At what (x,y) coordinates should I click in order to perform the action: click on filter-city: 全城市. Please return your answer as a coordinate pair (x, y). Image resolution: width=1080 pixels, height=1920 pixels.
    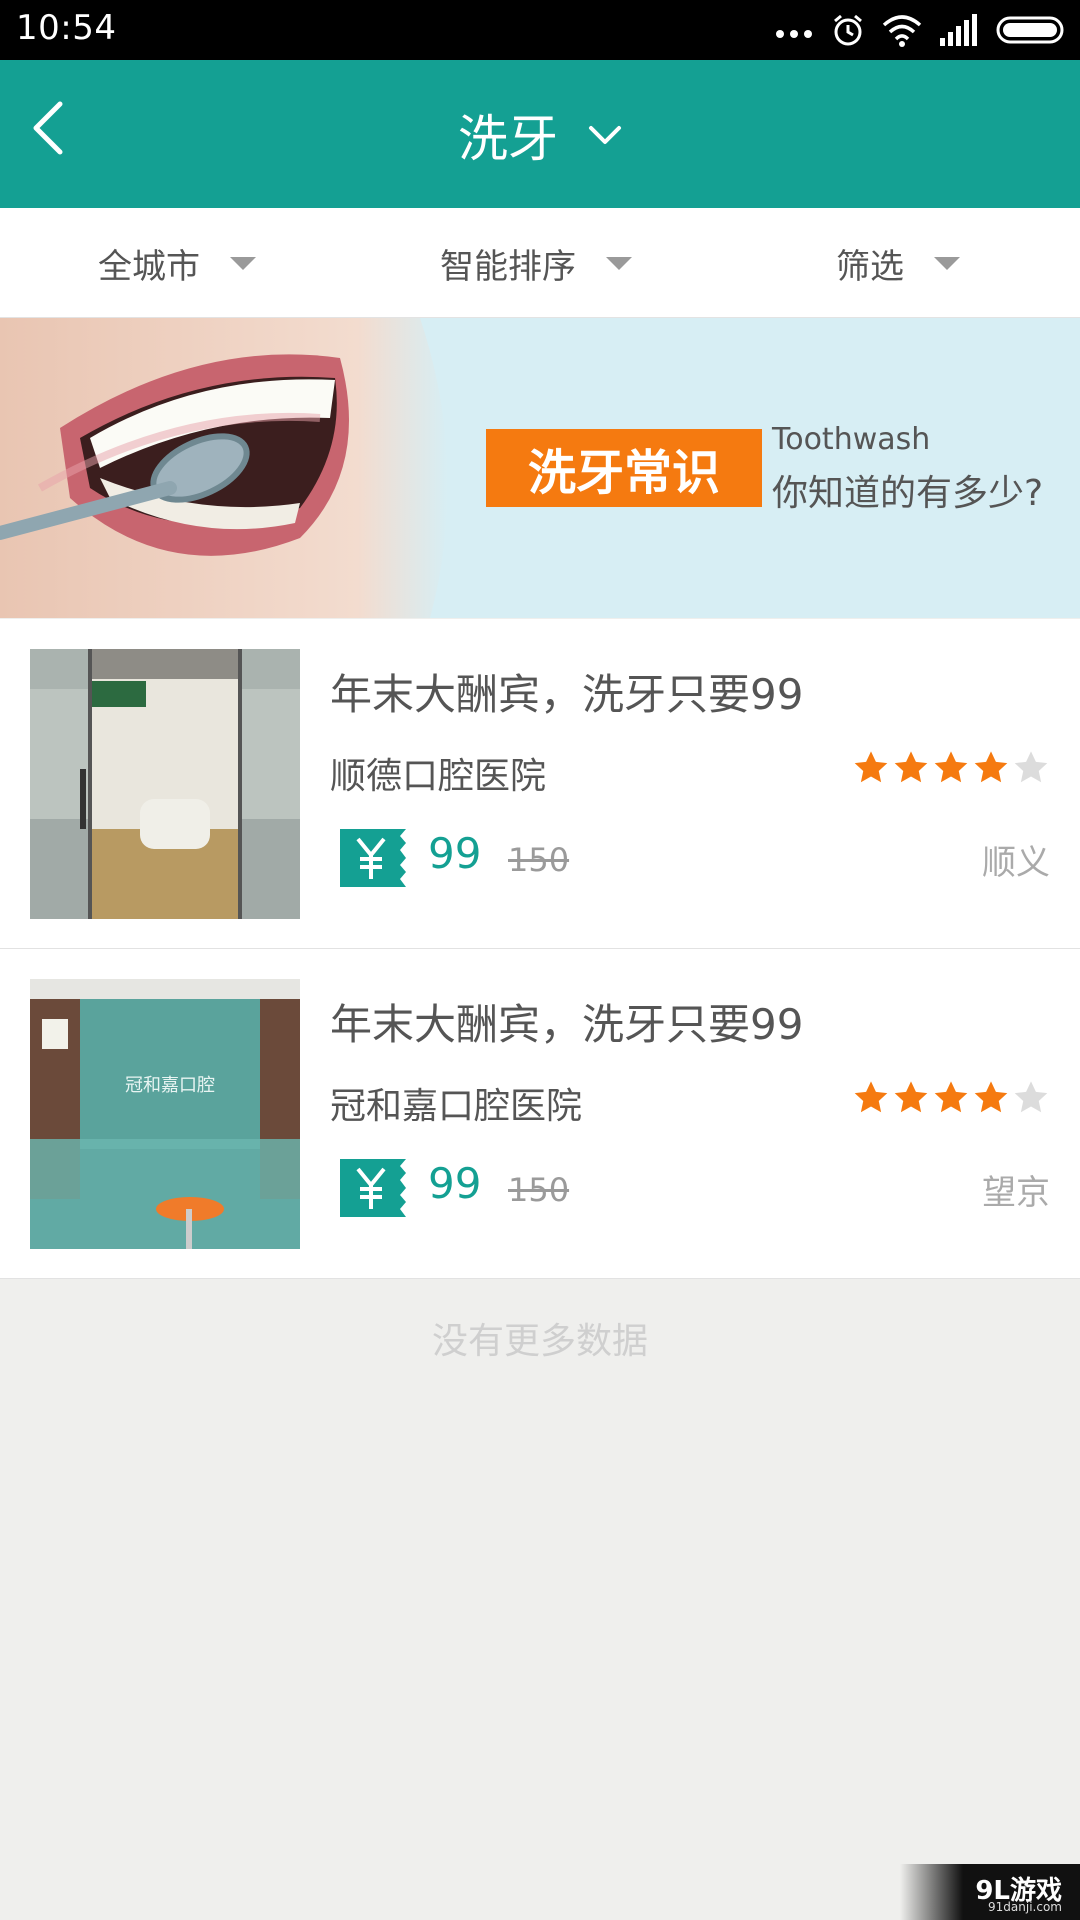
    Looking at the image, I should click on (177, 263).